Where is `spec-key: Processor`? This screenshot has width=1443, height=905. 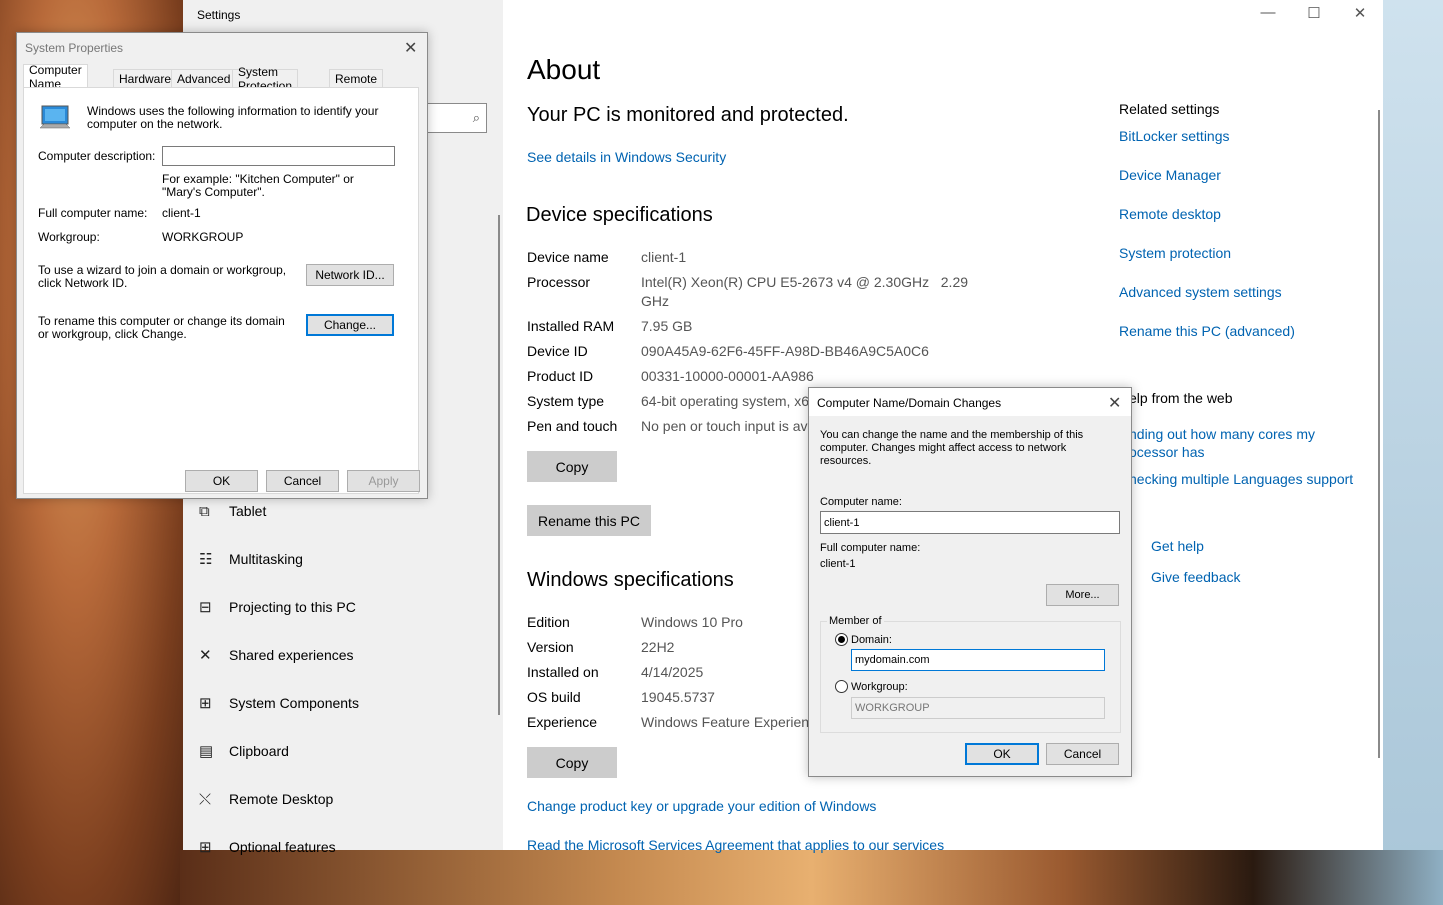 spec-key: Processor is located at coordinates (559, 282).